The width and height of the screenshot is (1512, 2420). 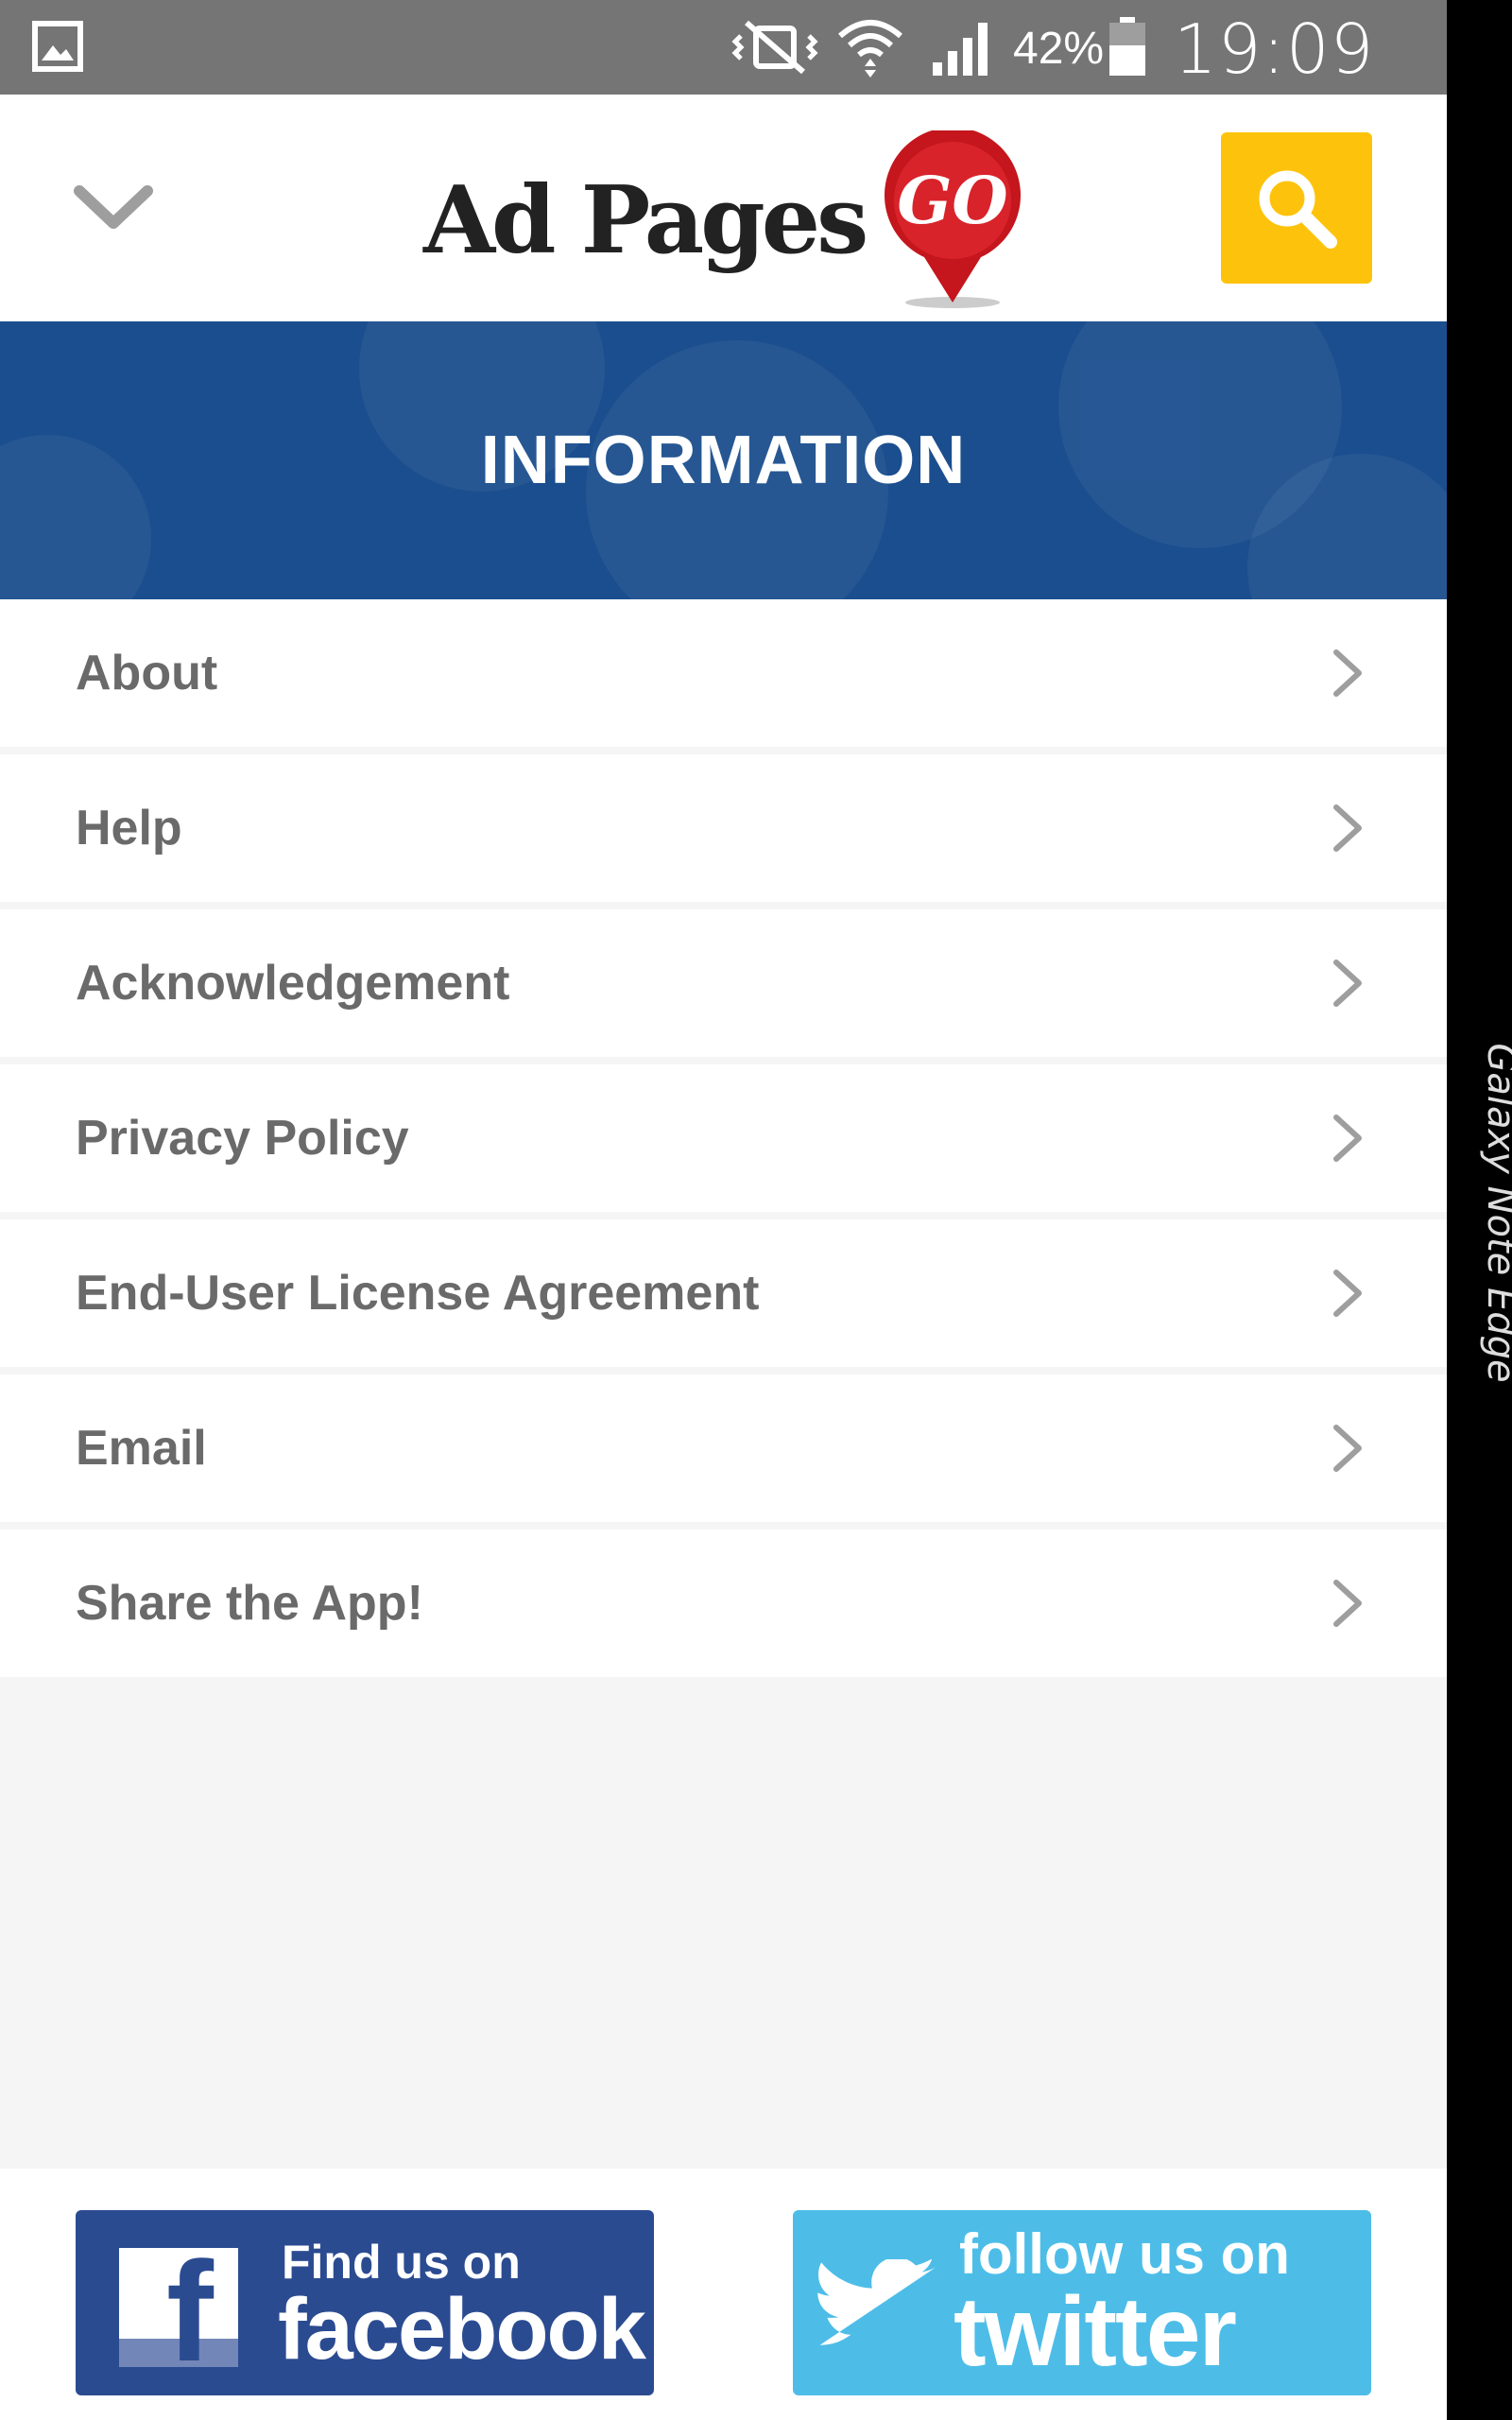 What do you see at coordinates (1495, 1213) in the screenshot?
I see `edge-label-text: Galaxy Note Edge` at bounding box center [1495, 1213].